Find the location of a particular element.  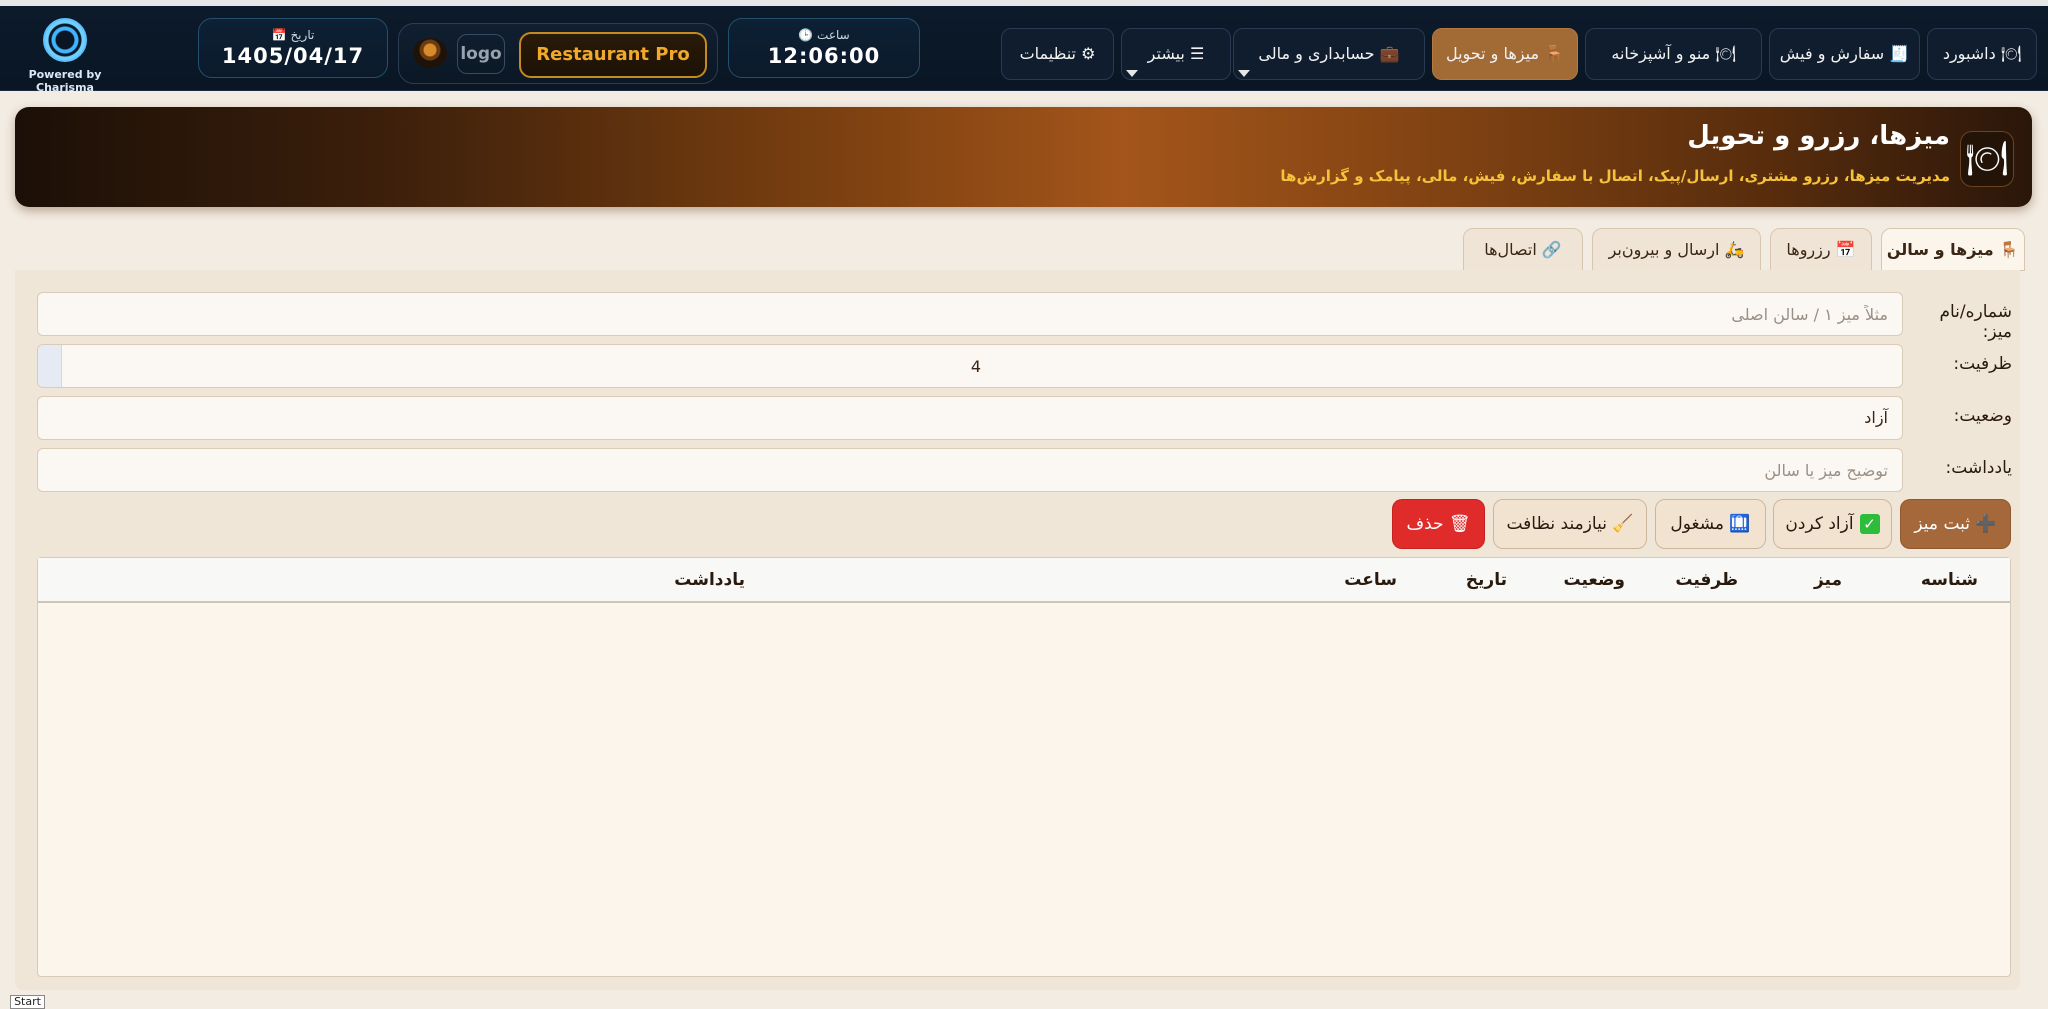

needs-cleaning-button: 🧹 نیازمند نظافت is located at coordinates (1570, 524).